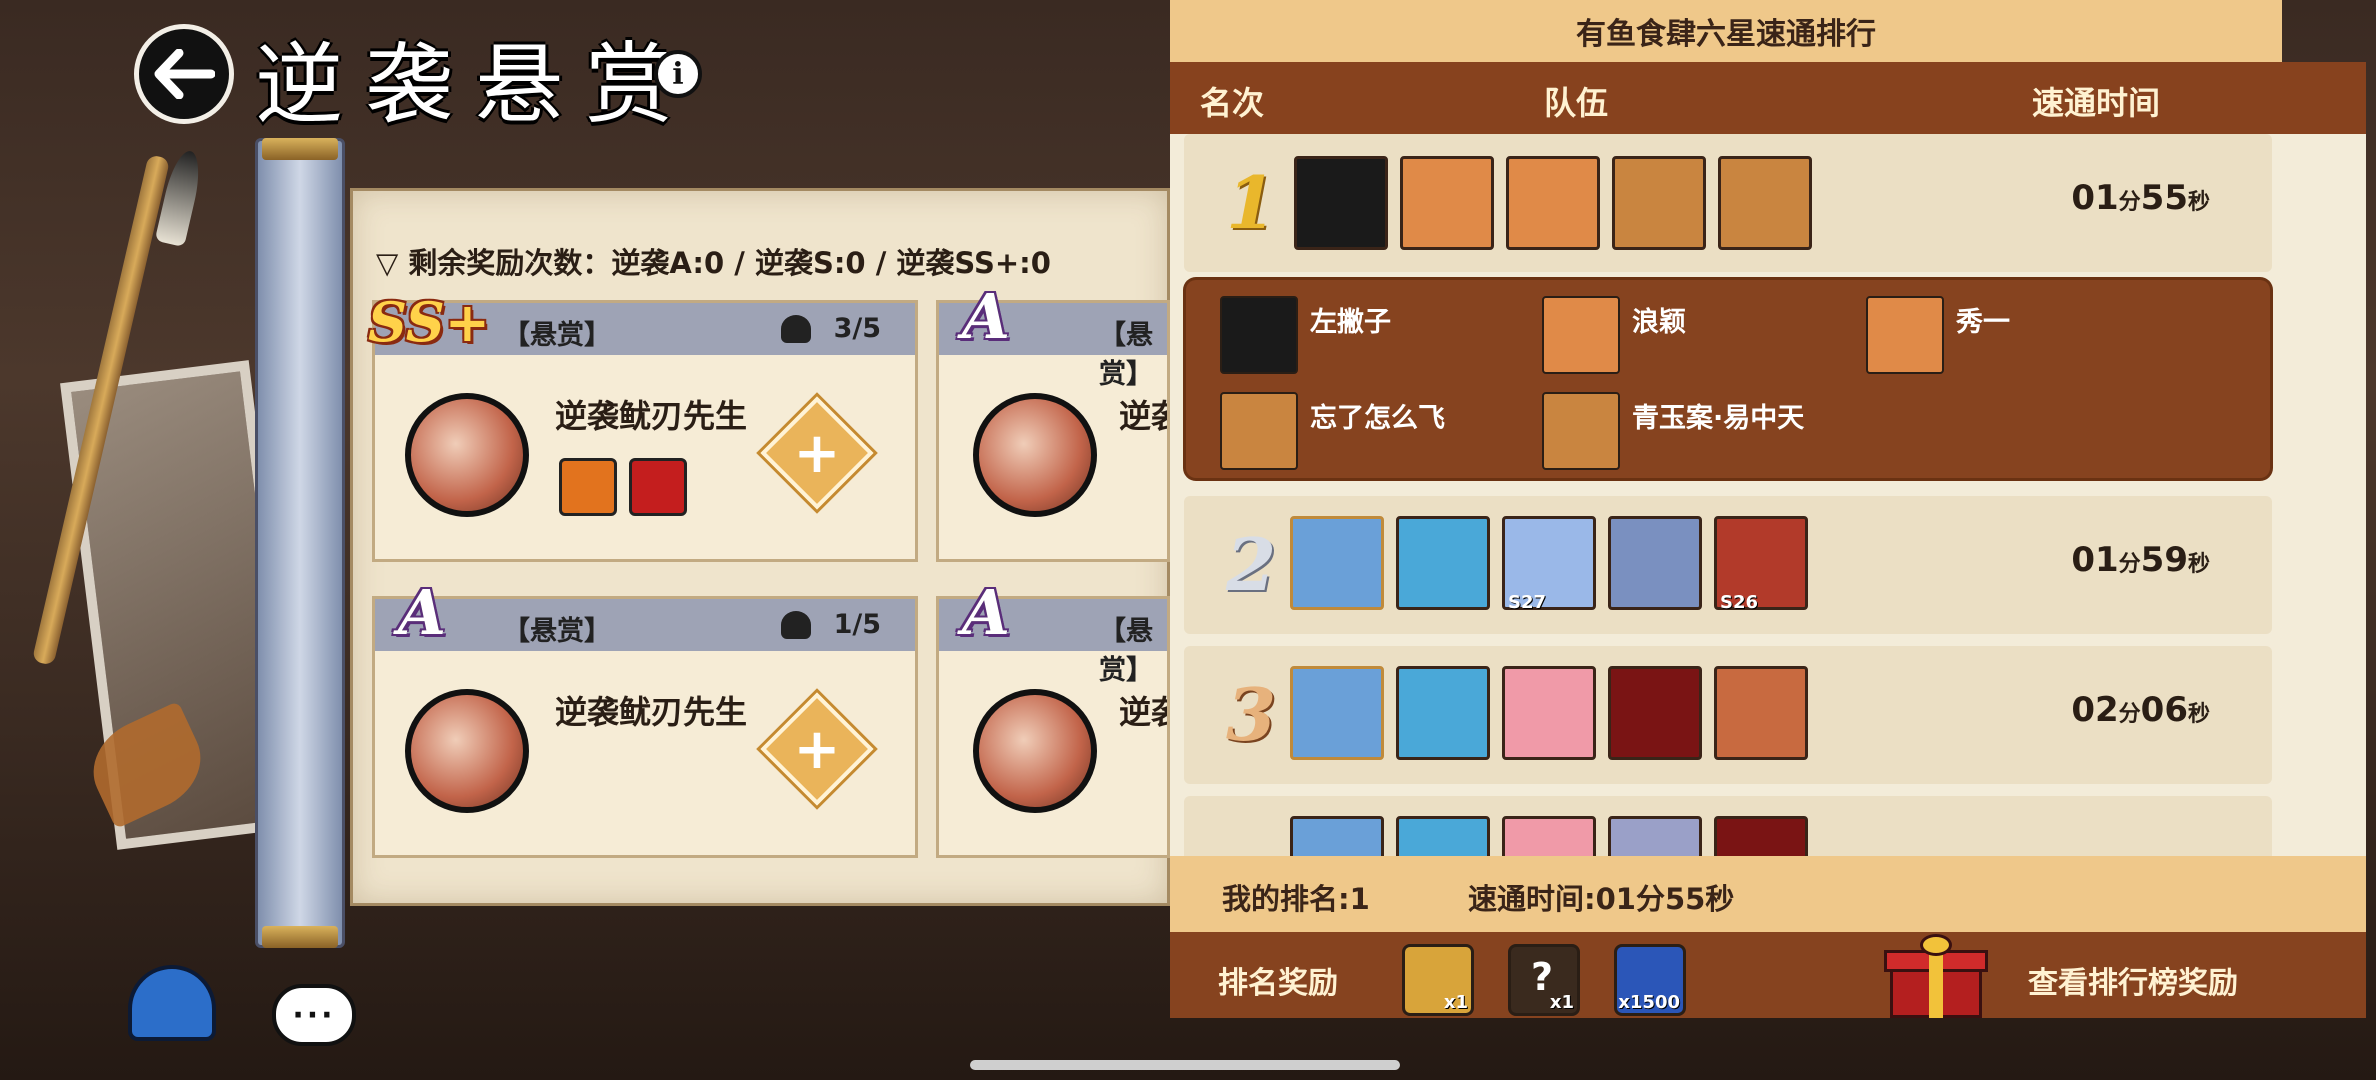 This screenshot has width=2376, height=1080. What do you see at coordinates (300, 937) in the screenshot?
I see `scroll-cap-bottom` at bounding box center [300, 937].